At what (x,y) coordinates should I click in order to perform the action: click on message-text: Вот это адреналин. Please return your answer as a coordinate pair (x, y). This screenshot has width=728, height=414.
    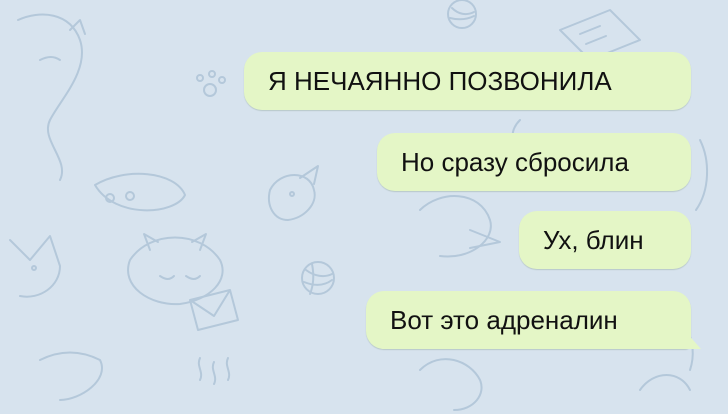
    Looking at the image, I should click on (504, 320).